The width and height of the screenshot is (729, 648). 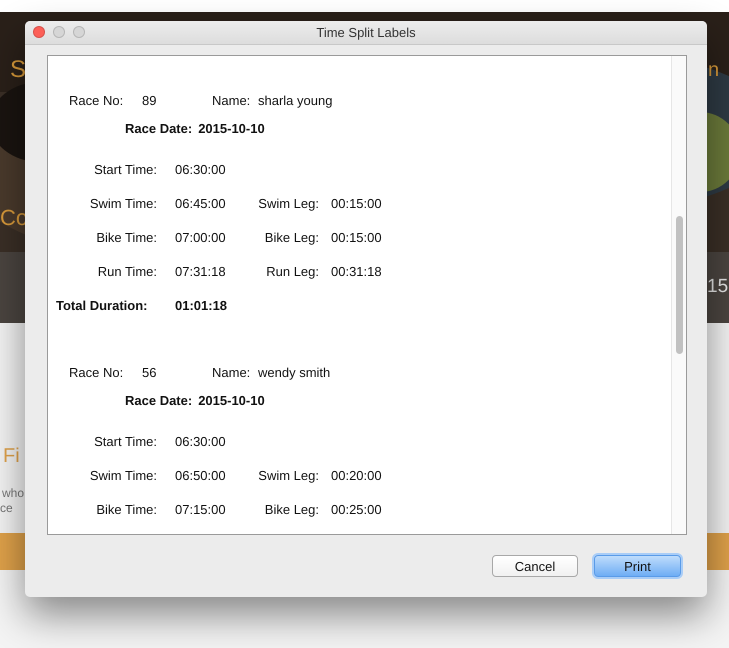 I want to click on minimize-icon, so click(x=59, y=32).